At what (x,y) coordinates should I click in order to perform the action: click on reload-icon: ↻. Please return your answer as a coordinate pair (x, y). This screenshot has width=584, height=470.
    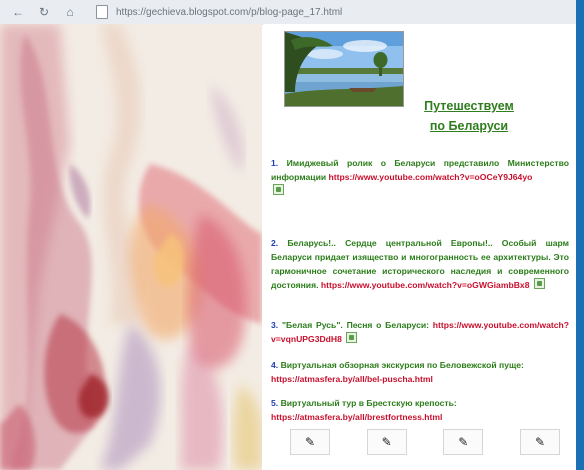
    Looking at the image, I should click on (44, 12).